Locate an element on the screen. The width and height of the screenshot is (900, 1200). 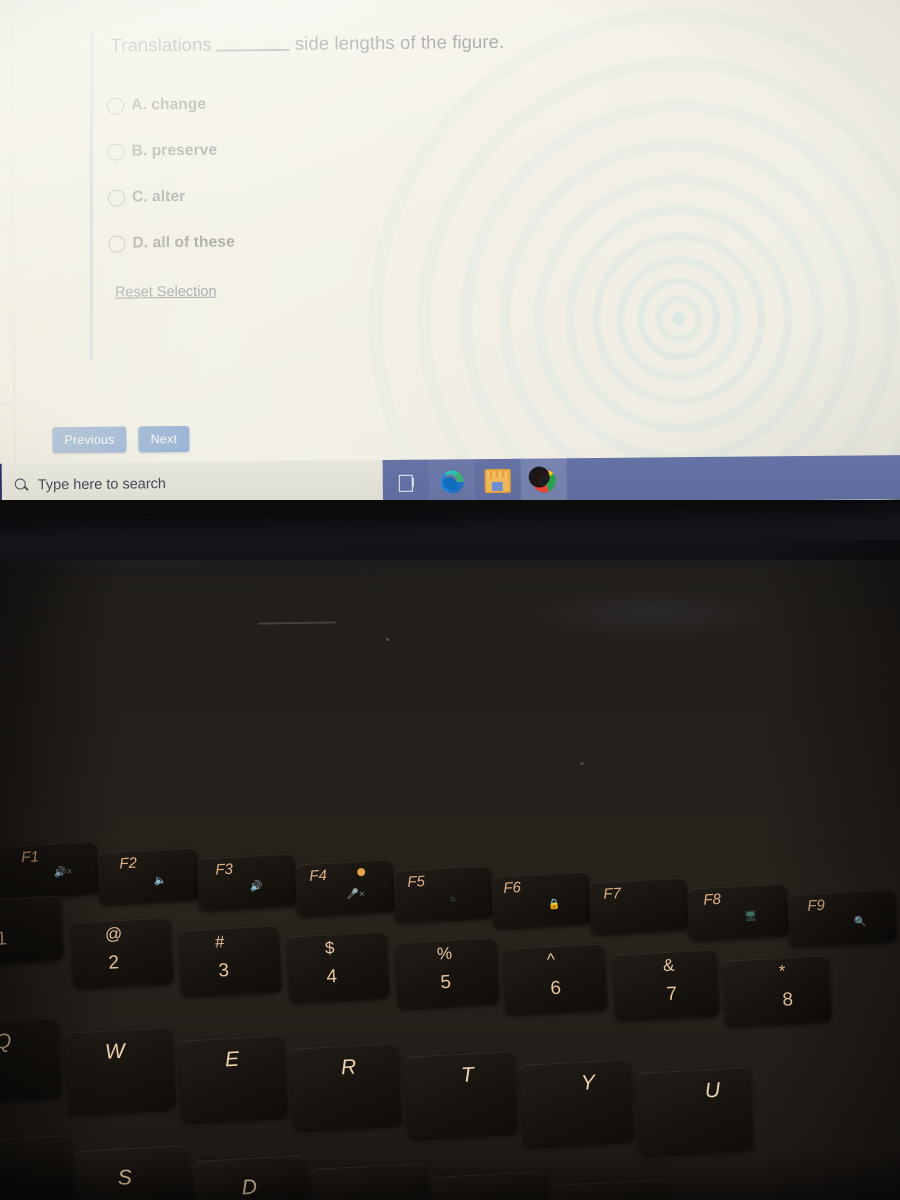
radio-button-b is located at coordinates (116, 152).